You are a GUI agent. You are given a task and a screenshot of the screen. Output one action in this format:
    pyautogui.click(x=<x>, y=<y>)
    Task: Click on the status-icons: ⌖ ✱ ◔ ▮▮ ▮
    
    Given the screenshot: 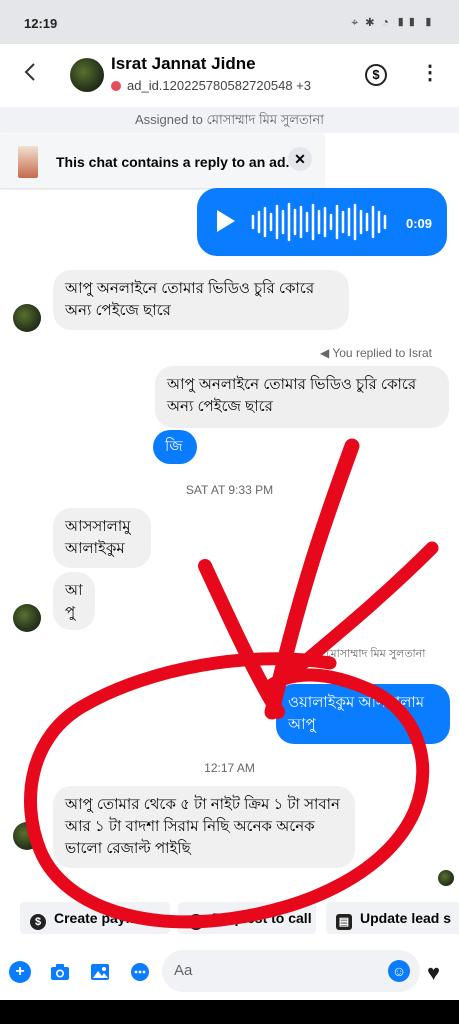 What is the action you would take?
    pyautogui.click(x=393, y=22)
    